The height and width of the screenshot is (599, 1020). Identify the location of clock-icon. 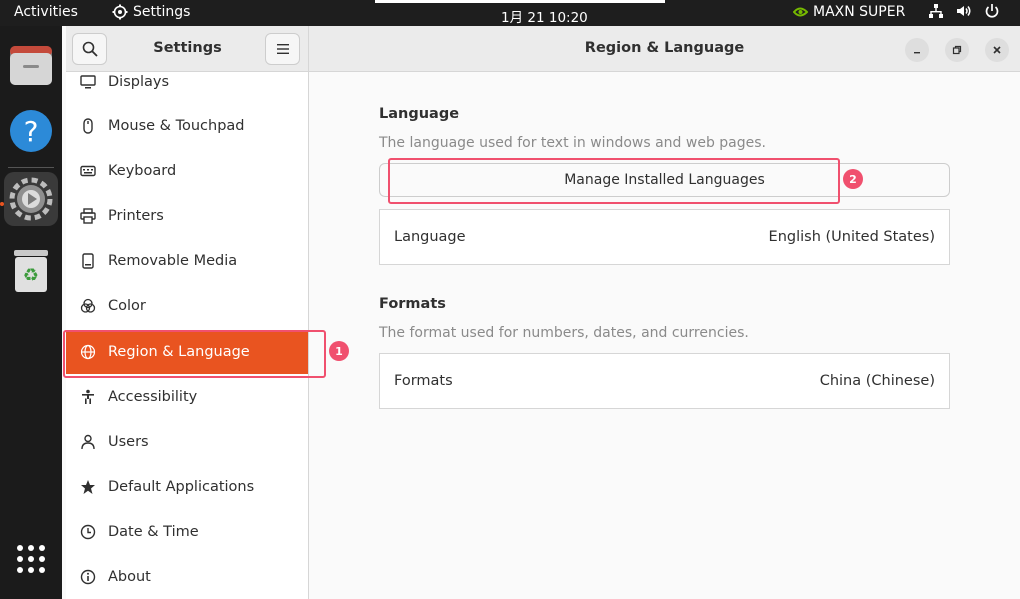
(88, 532).